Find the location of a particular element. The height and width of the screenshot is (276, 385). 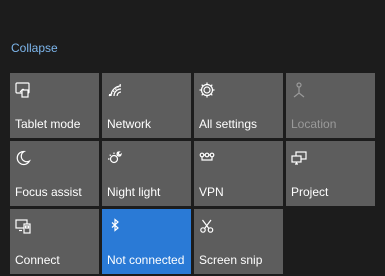

bluetooth-icon is located at coordinates (115, 226).